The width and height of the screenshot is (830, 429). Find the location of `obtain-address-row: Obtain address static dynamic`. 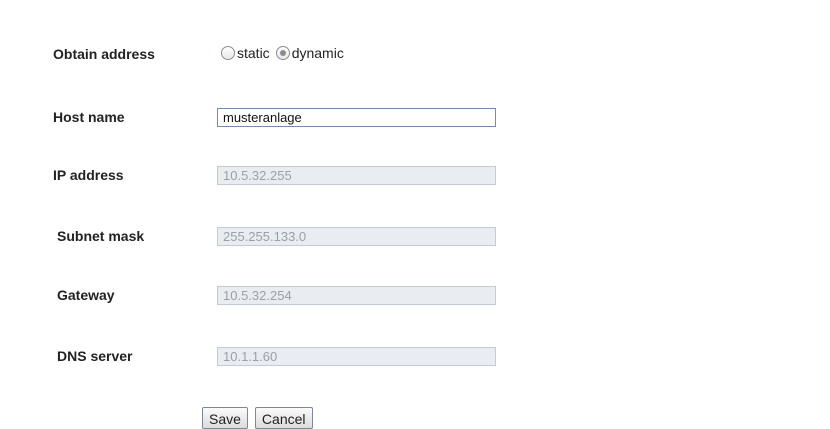

obtain-address-row: Obtain address static dynamic is located at coordinates (415, 55).